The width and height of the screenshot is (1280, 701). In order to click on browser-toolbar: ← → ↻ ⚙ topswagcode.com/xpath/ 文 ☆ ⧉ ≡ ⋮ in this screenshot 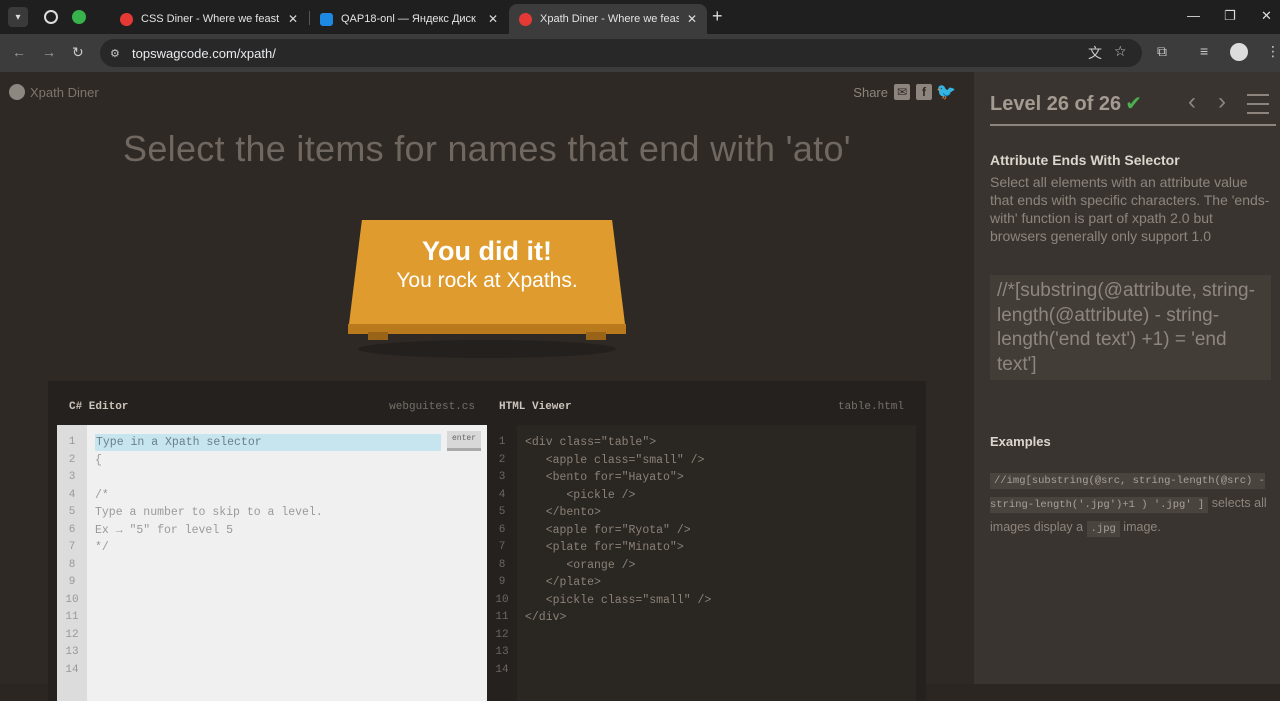, I will do `click(640, 53)`.